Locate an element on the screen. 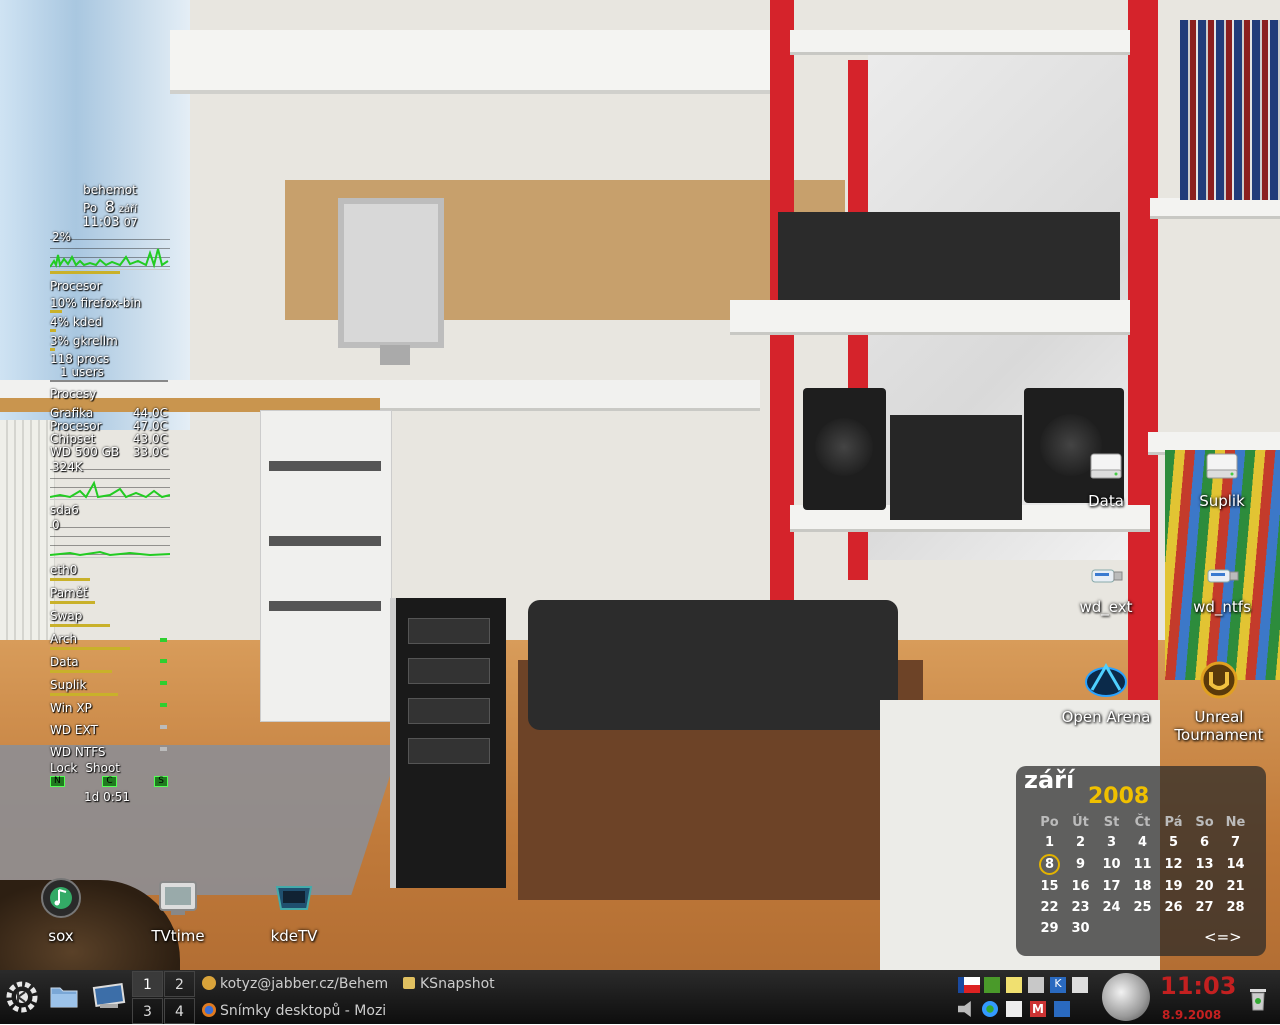 Image resolution: width=1280 pixels, height=1025 pixels. lock-button: Lock is located at coordinates (63, 768).